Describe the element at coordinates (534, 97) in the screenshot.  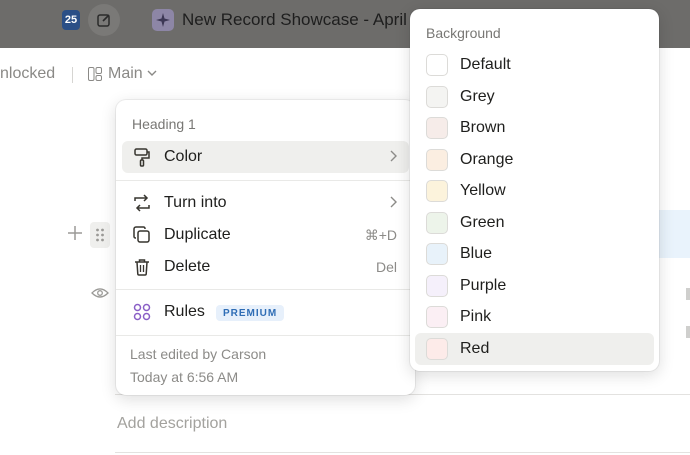
I see `color-option-grey: Grey` at that location.